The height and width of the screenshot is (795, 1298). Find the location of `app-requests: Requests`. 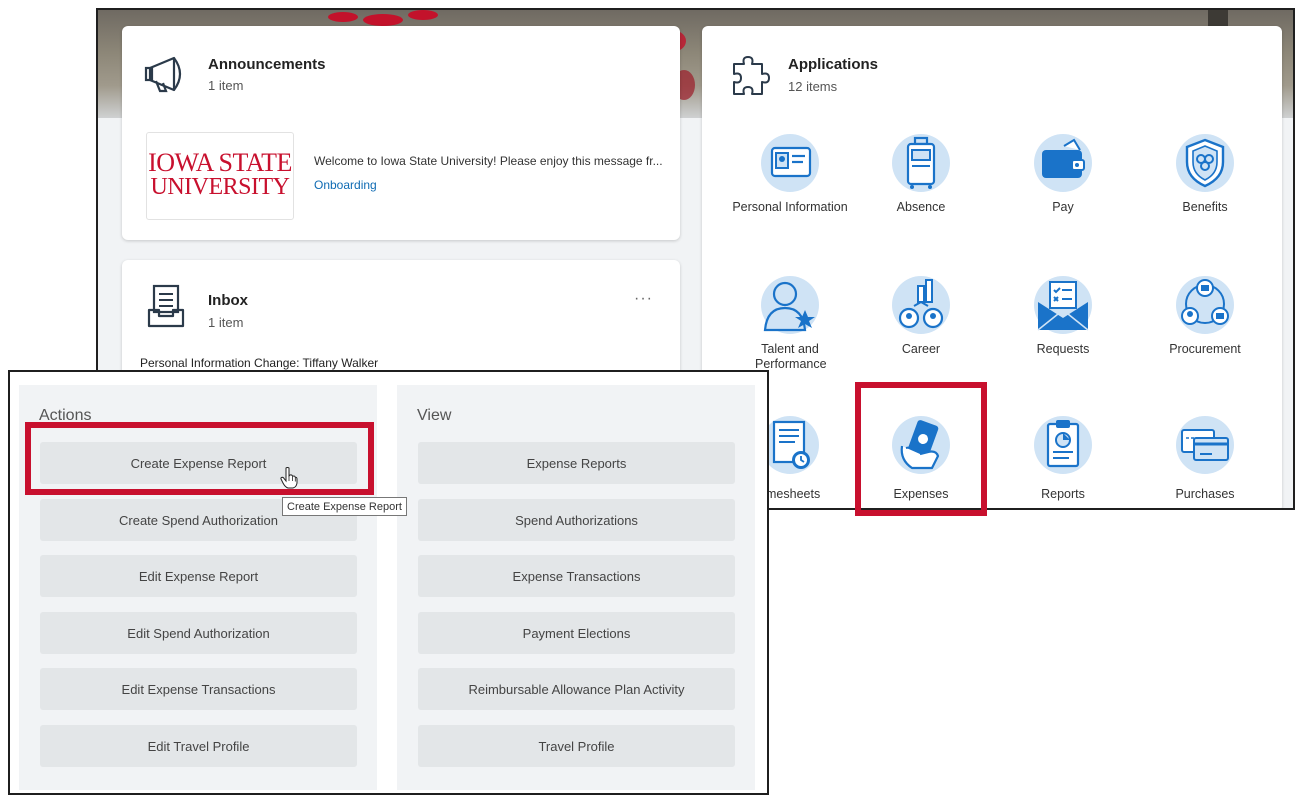

app-requests: Requests is located at coordinates (1063, 316).